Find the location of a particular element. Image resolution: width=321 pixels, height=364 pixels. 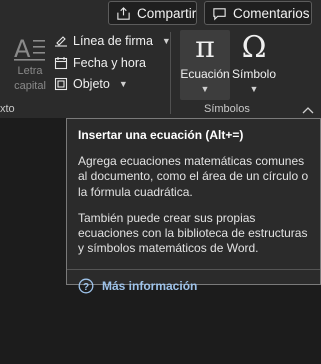

tooltip-title: Insertar una ecuación (Alt+=) is located at coordinates (161, 135).